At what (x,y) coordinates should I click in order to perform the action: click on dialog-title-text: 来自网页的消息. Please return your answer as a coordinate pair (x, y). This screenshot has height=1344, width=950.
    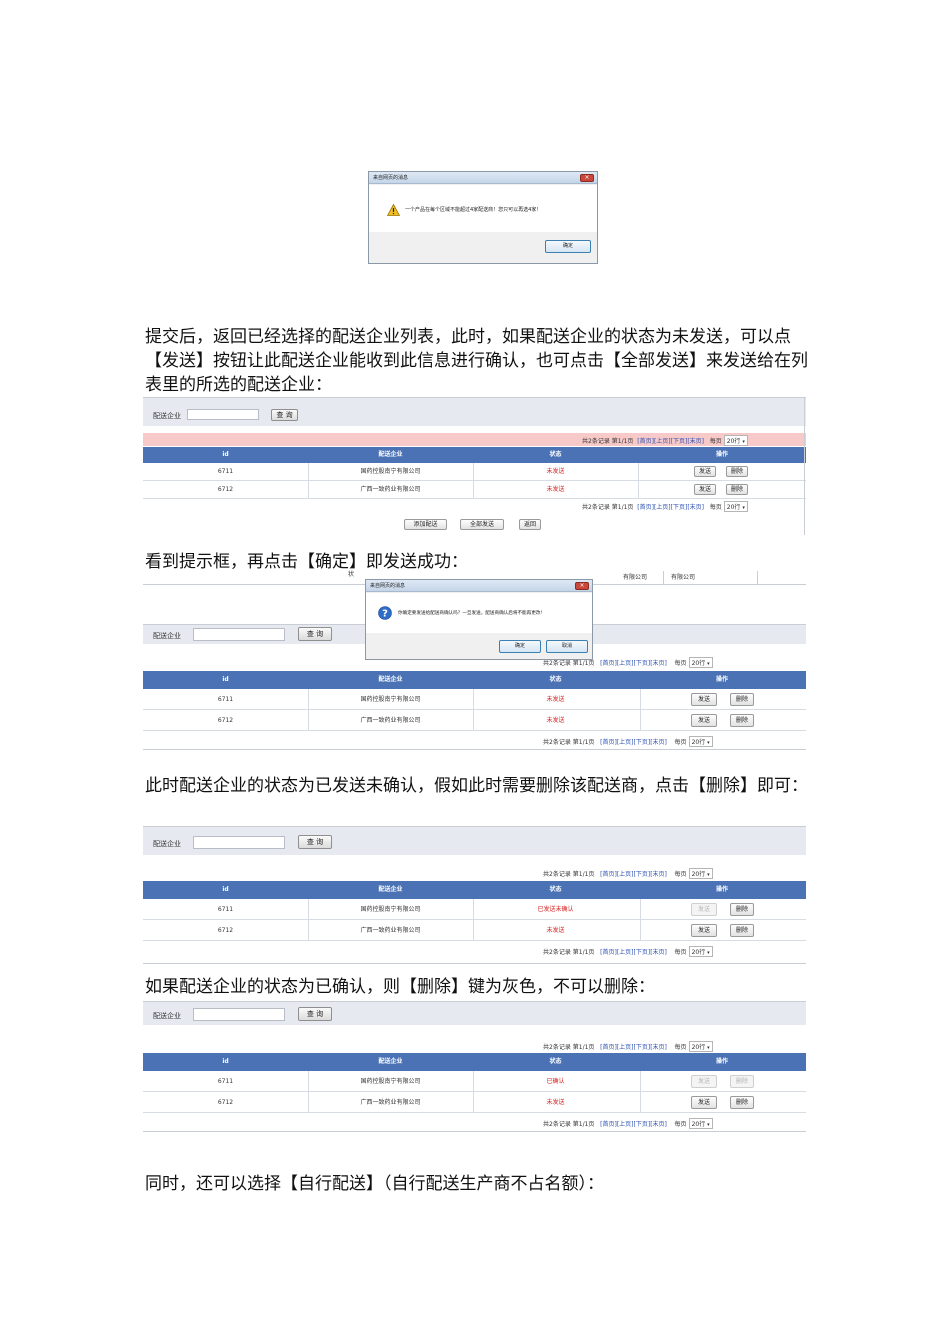
    Looking at the image, I should click on (388, 586).